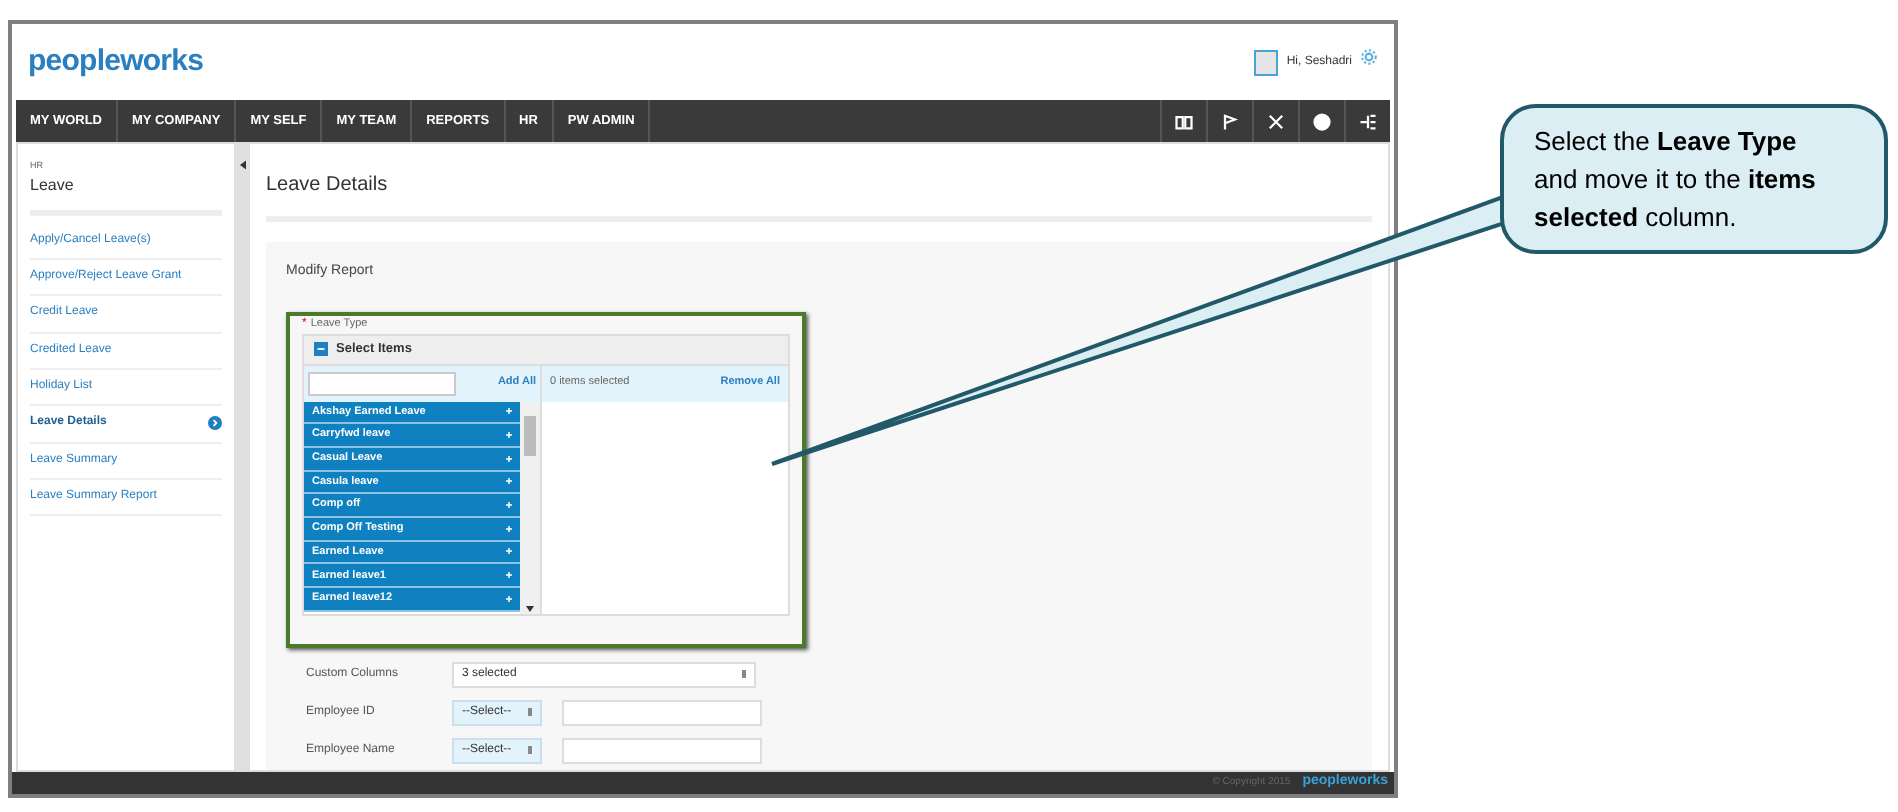 This screenshot has height=812, width=1898. I want to click on page-title: Leave Details, so click(819, 183).